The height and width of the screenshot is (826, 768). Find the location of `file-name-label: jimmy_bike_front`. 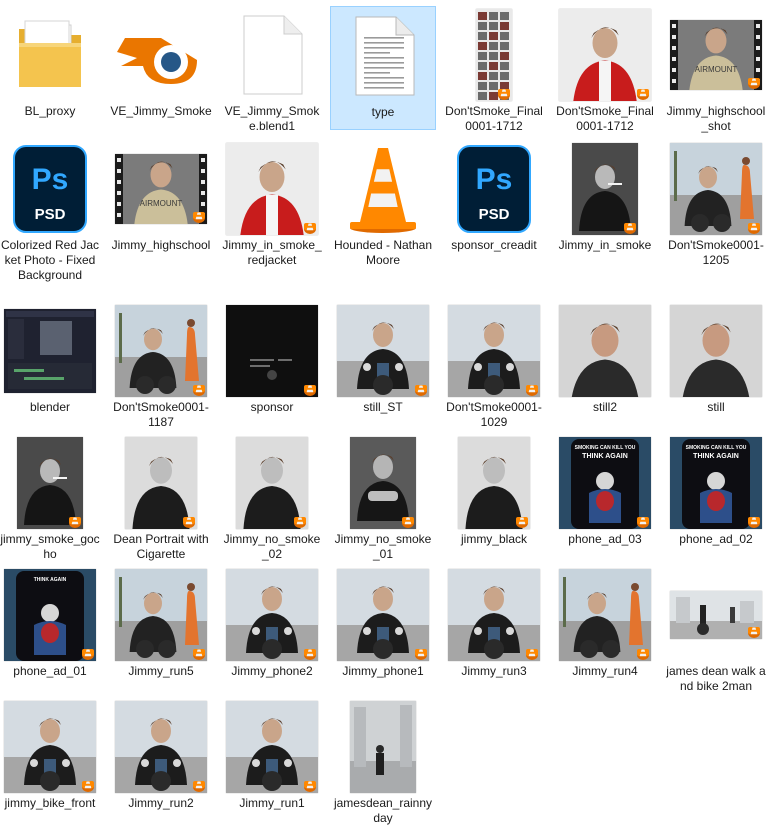

file-name-label: jimmy_bike_front is located at coordinates (50, 803).